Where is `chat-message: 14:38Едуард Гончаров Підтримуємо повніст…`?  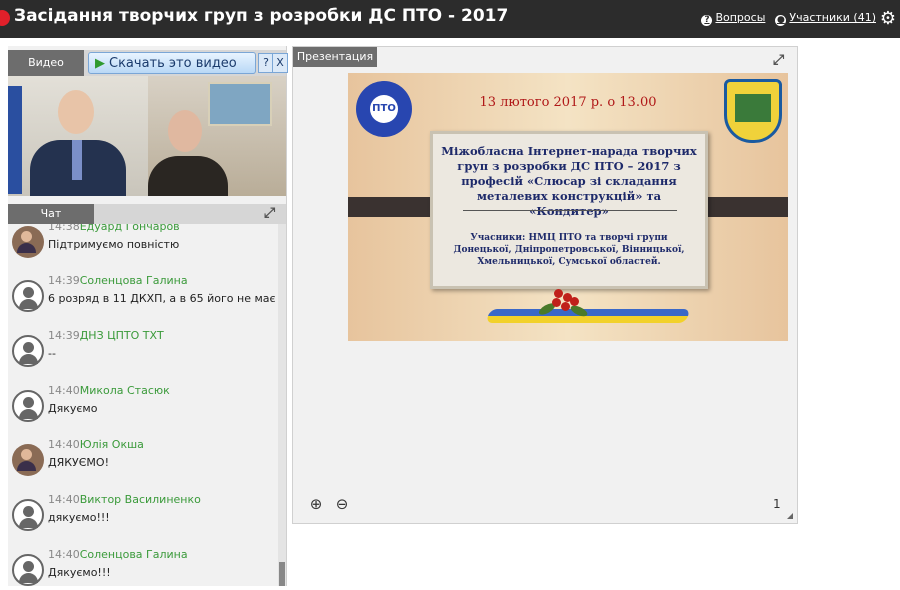 chat-message: 14:38Едуард Гончаров Підтримуємо повніст… is located at coordinates (143, 247).